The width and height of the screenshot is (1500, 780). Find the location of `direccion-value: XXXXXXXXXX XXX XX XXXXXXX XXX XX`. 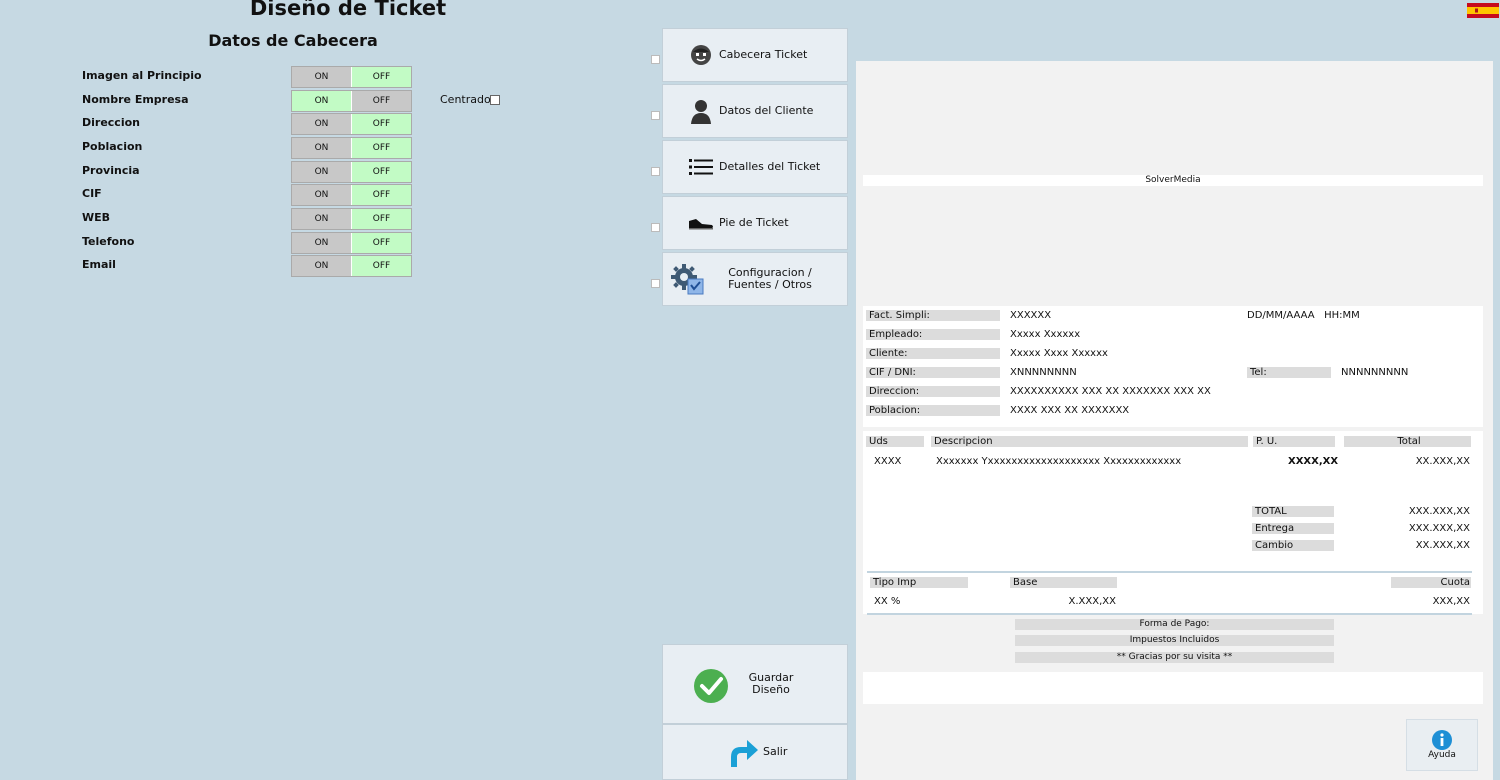

direccion-value: XXXXXXXXXX XXX XX XXXXXXX XXX XX is located at coordinates (1110, 391).